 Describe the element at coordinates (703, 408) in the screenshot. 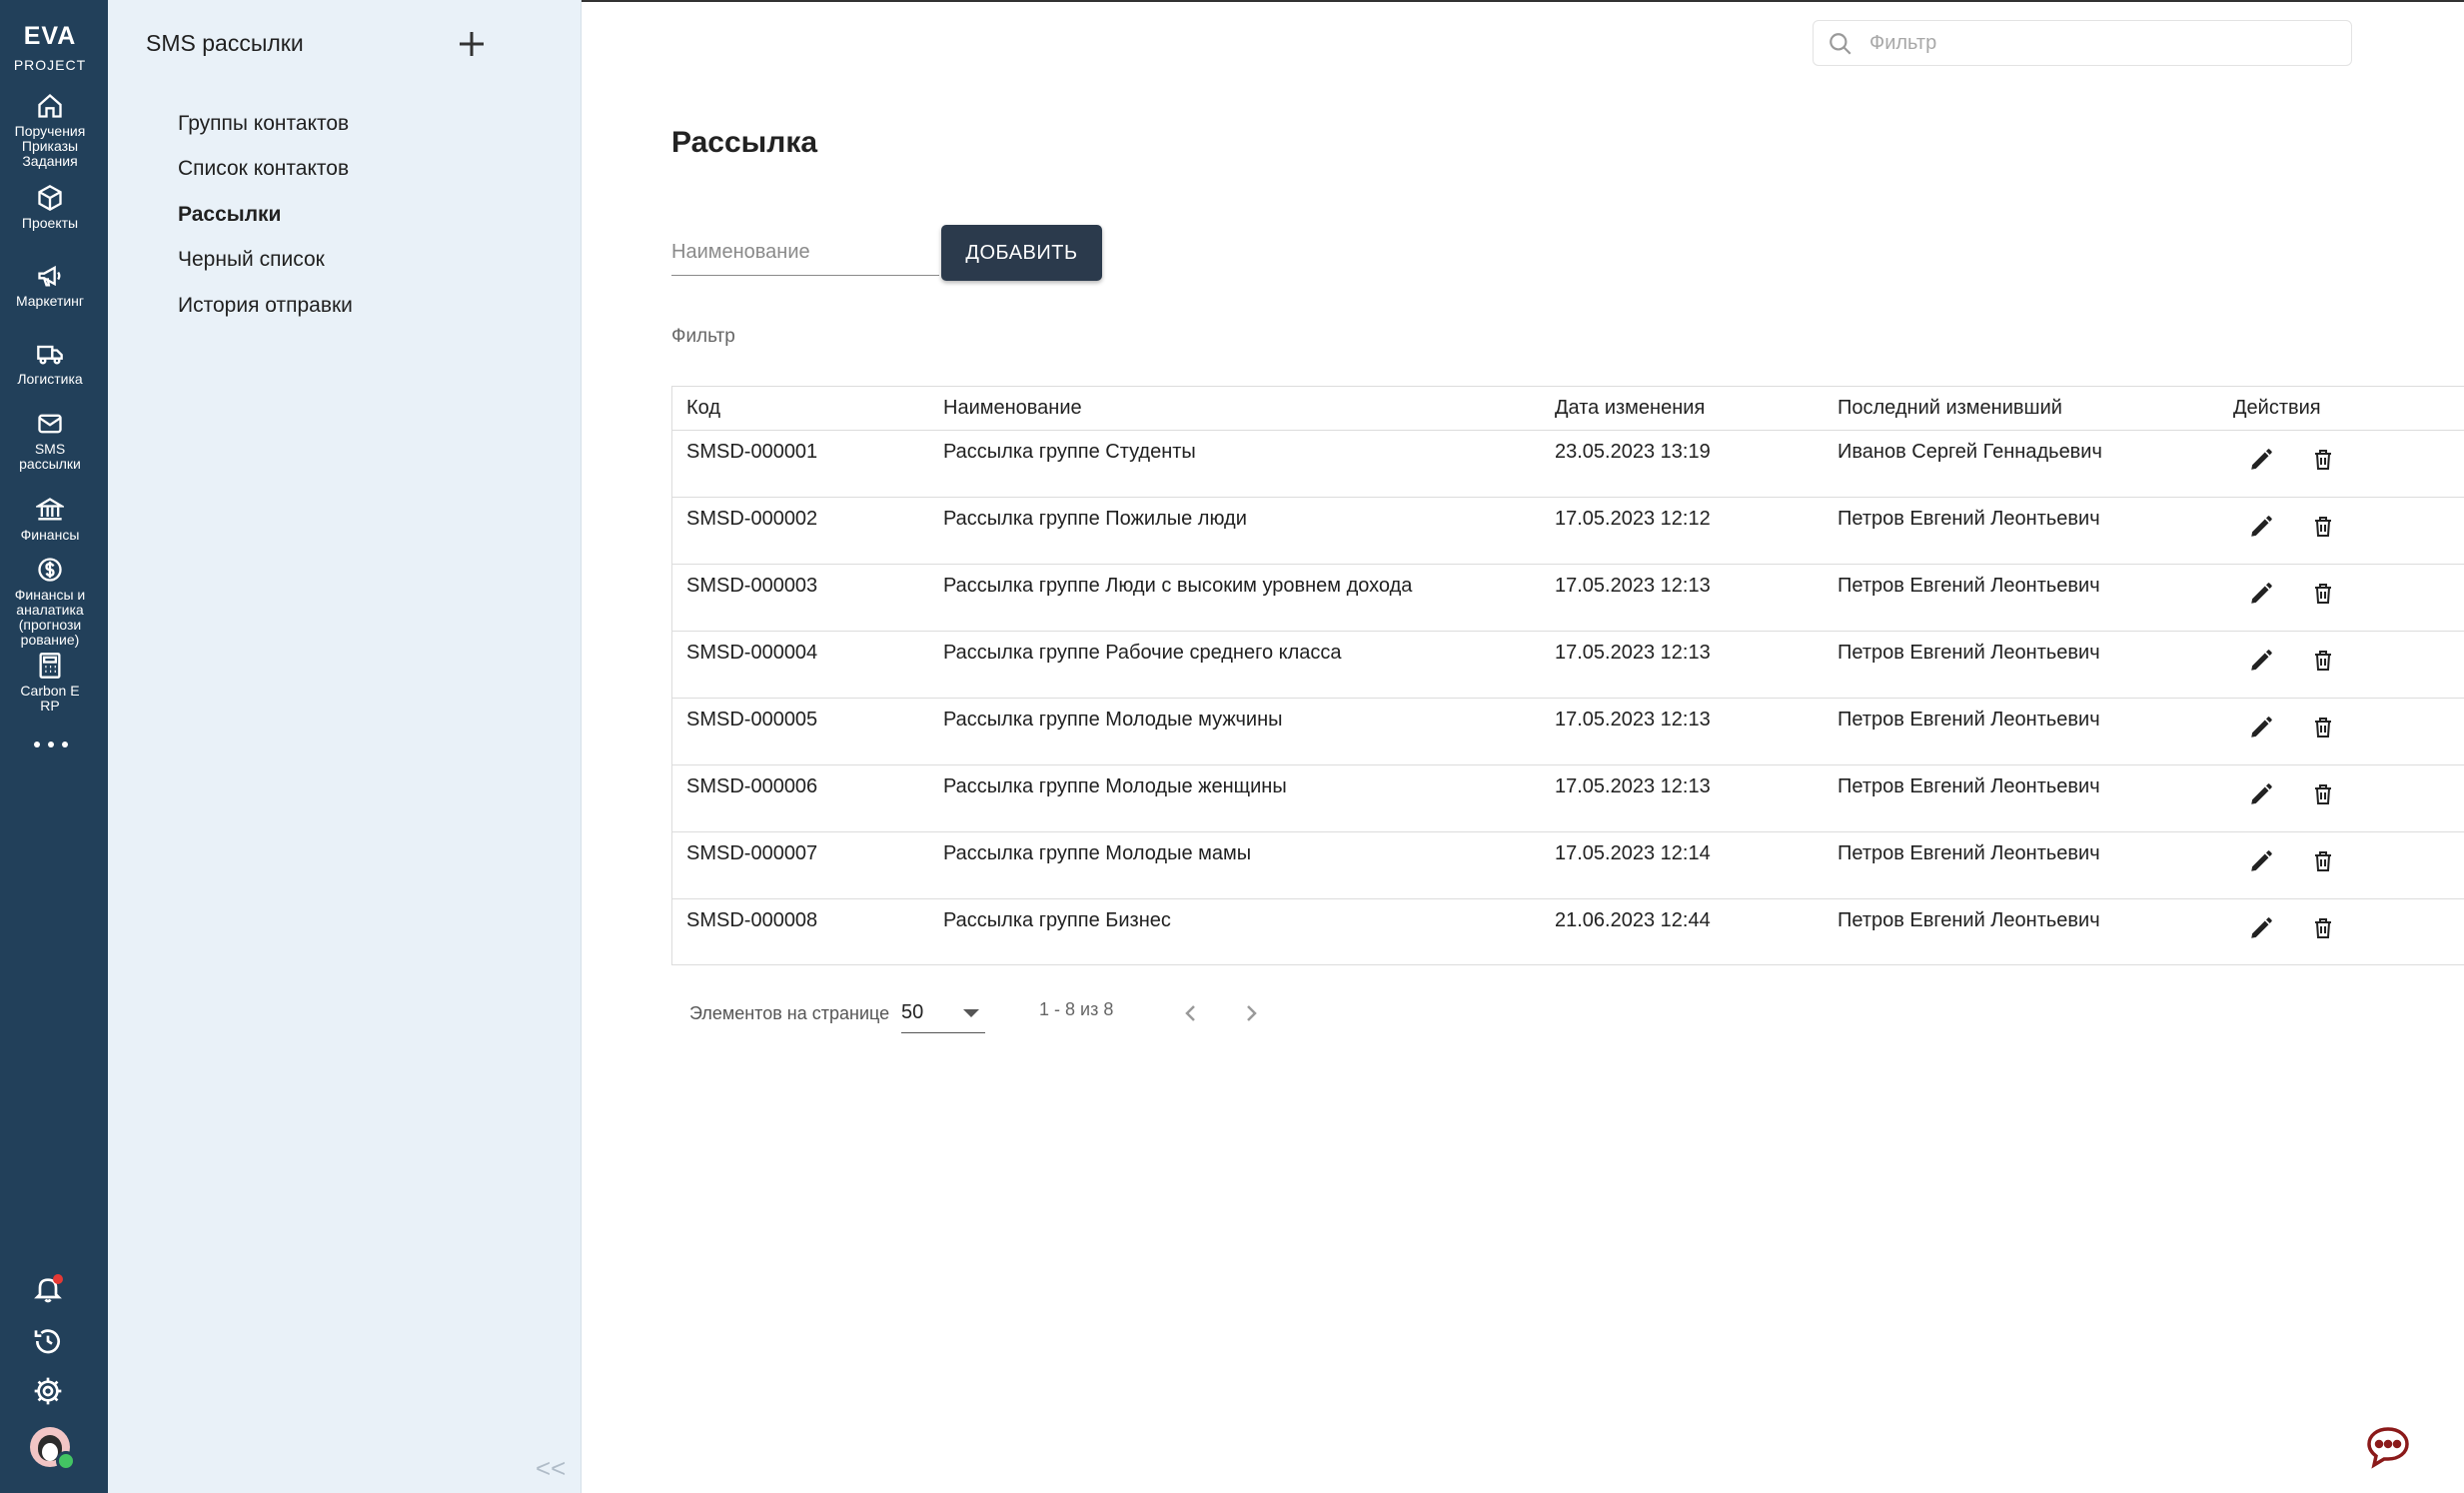

I see `column-header-code: Код` at that location.